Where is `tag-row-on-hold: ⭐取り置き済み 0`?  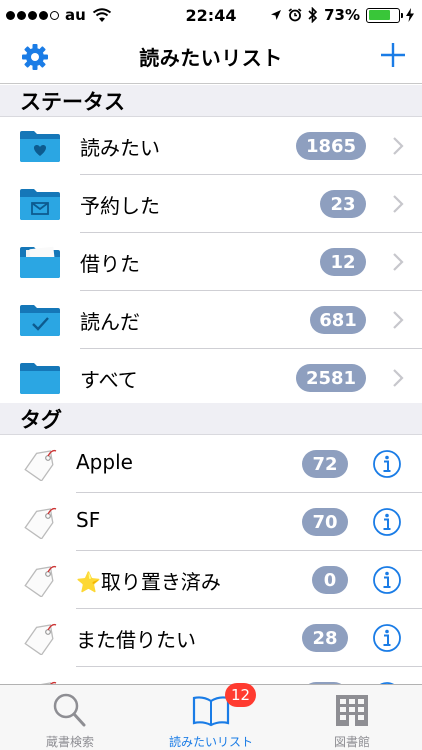 tag-row-on-hold: ⭐取り置き済み 0 is located at coordinates (211, 580).